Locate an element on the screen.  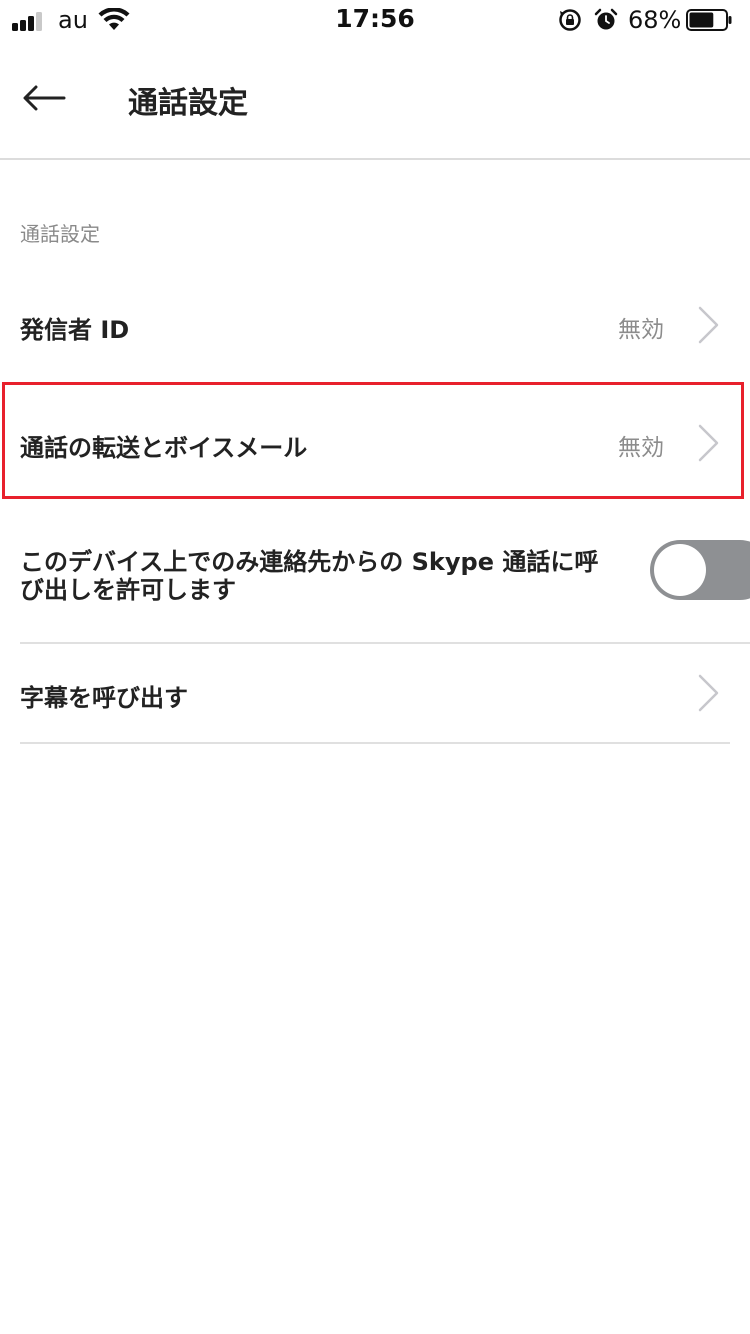
caller-id-row: 発信者 ID 無効 is located at coordinates (375, 325).